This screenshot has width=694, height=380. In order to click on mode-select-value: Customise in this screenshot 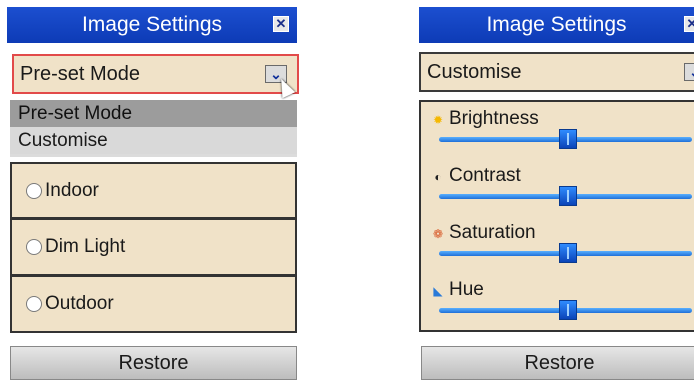, I will do `click(474, 71)`.